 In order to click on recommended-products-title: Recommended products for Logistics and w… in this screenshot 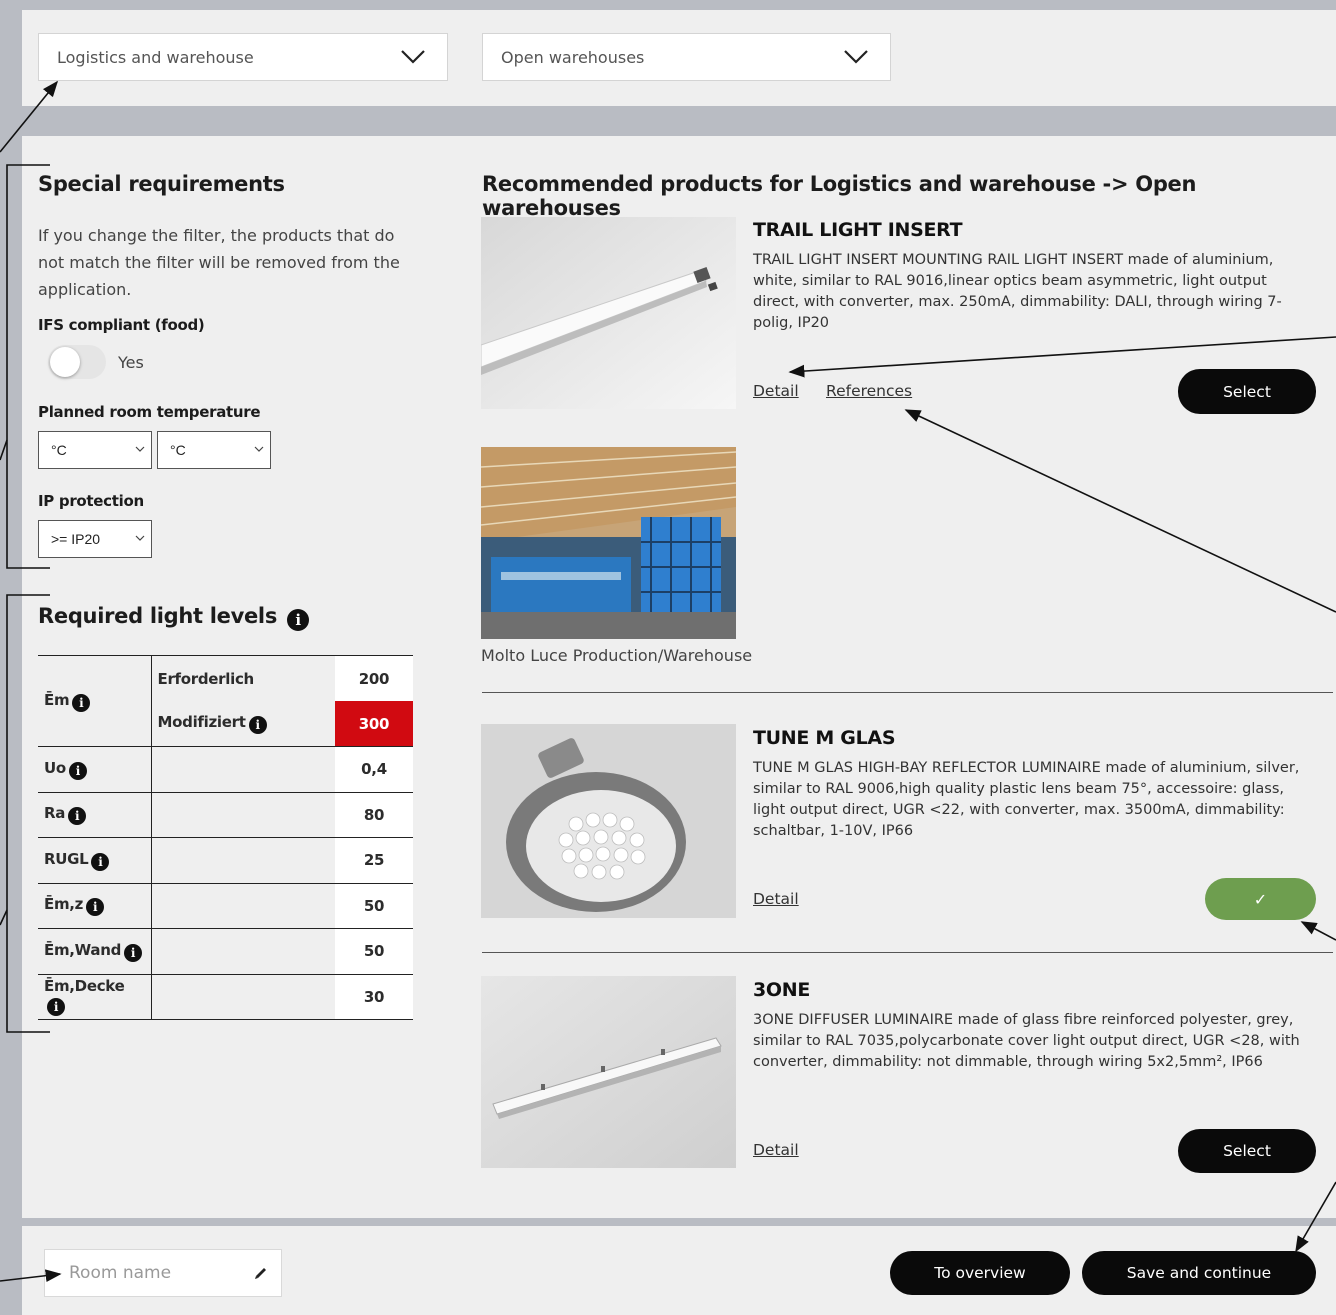, I will do `click(839, 196)`.